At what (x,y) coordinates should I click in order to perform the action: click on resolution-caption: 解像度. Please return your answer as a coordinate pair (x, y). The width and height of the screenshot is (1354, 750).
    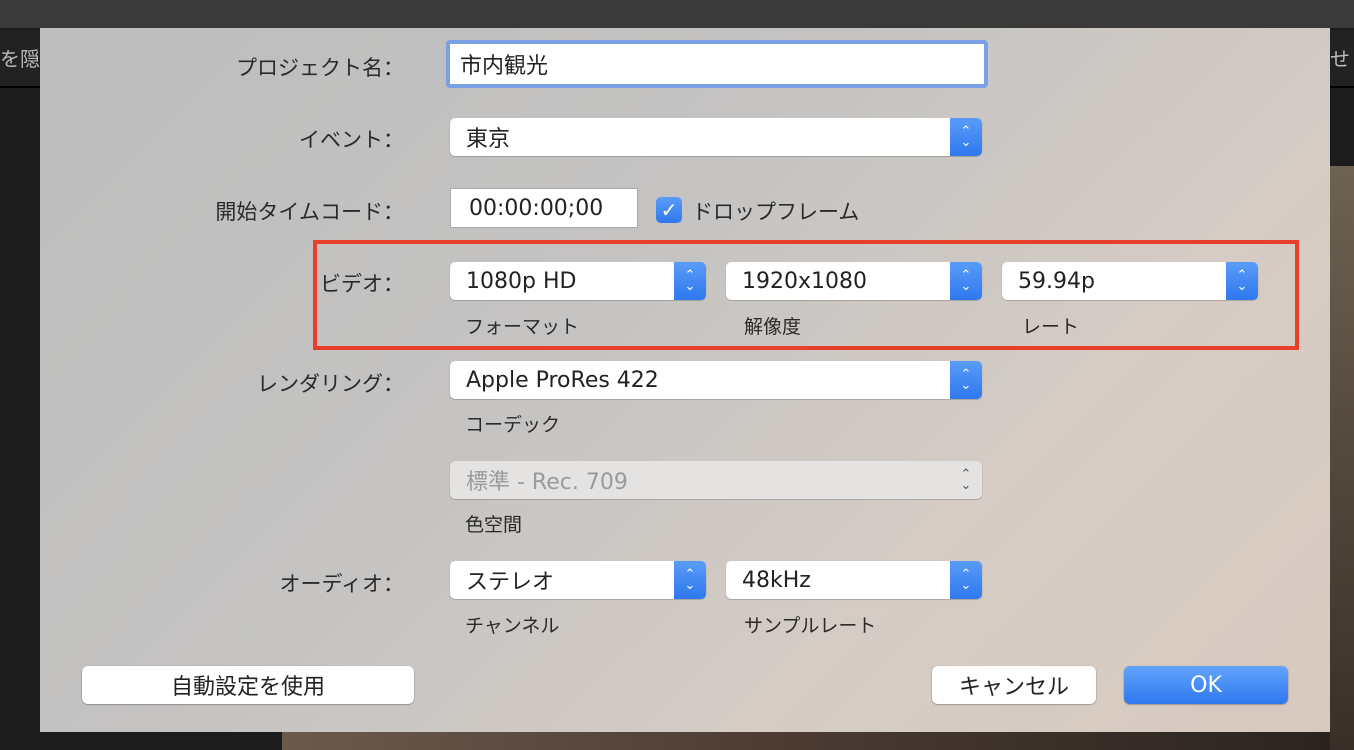
    Looking at the image, I should click on (773, 327).